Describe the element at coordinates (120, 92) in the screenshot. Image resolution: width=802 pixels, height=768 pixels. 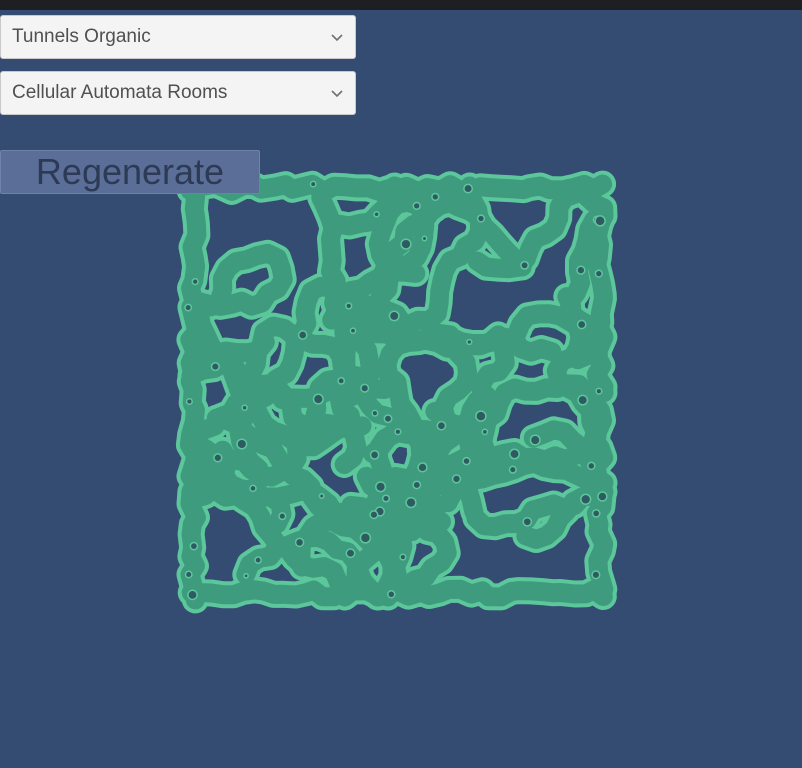
I see `room-type-value: Cellular Automata Rooms` at that location.